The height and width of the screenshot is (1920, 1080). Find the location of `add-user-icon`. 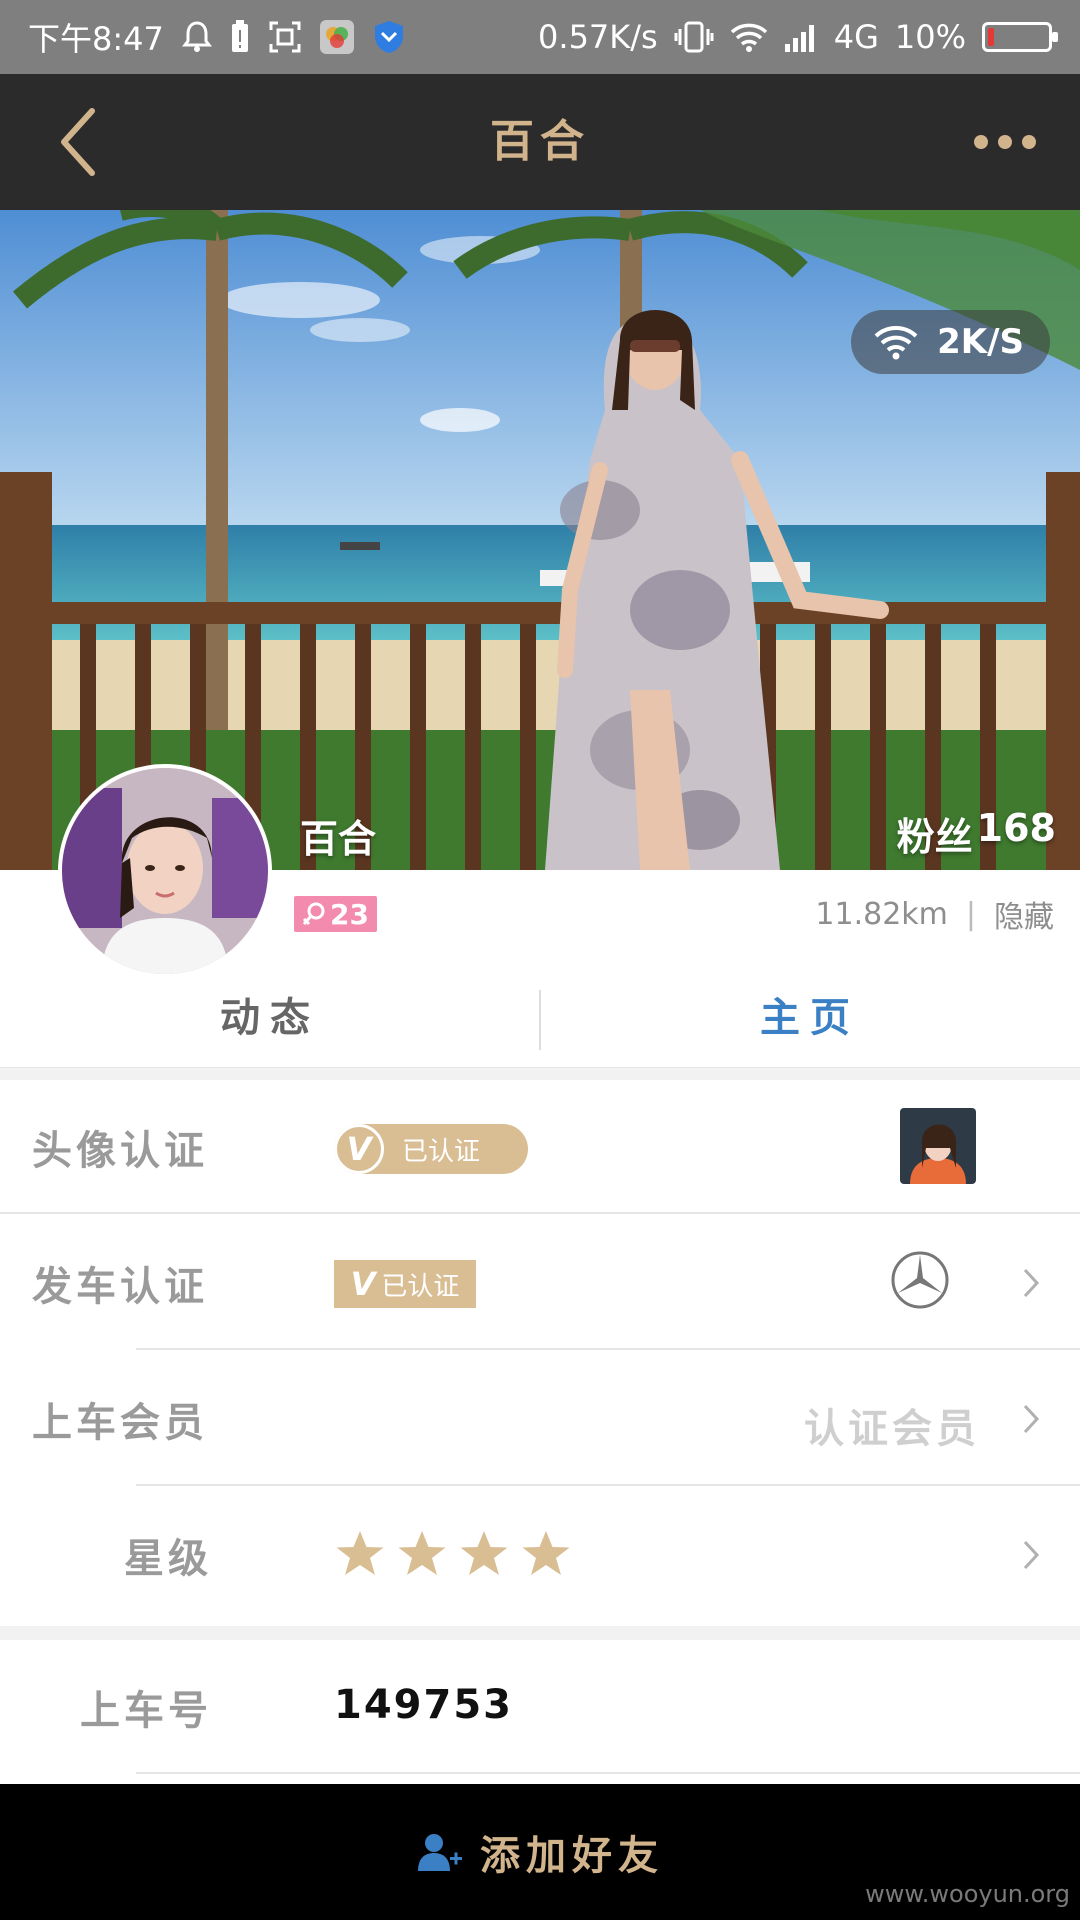

add-user-icon is located at coordinates (440, 1852).